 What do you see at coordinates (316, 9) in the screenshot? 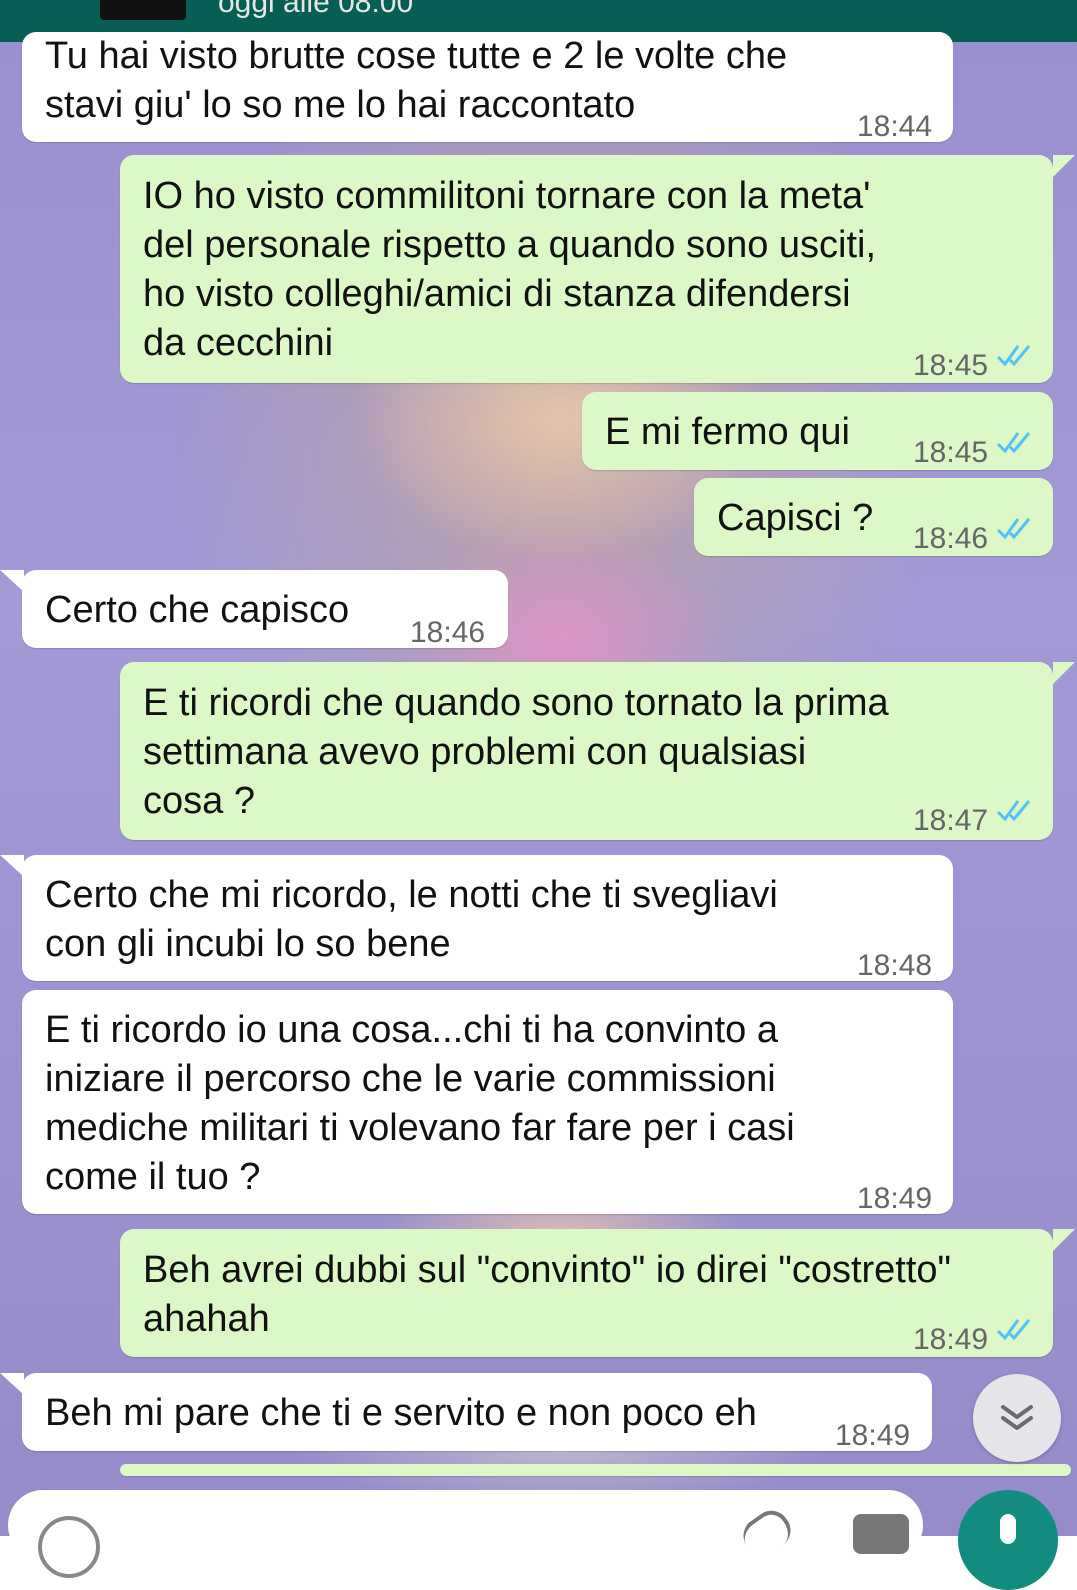
I see `last-seen-status: oggi alle 08:00` at bounding box center [316, 9].